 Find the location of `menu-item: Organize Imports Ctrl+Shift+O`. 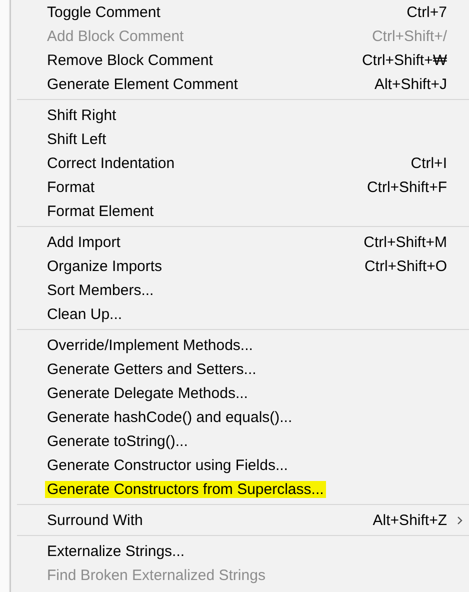

menu-item: Organize Imports Ctrl+Shift+O is located at coordinates (240, 266).